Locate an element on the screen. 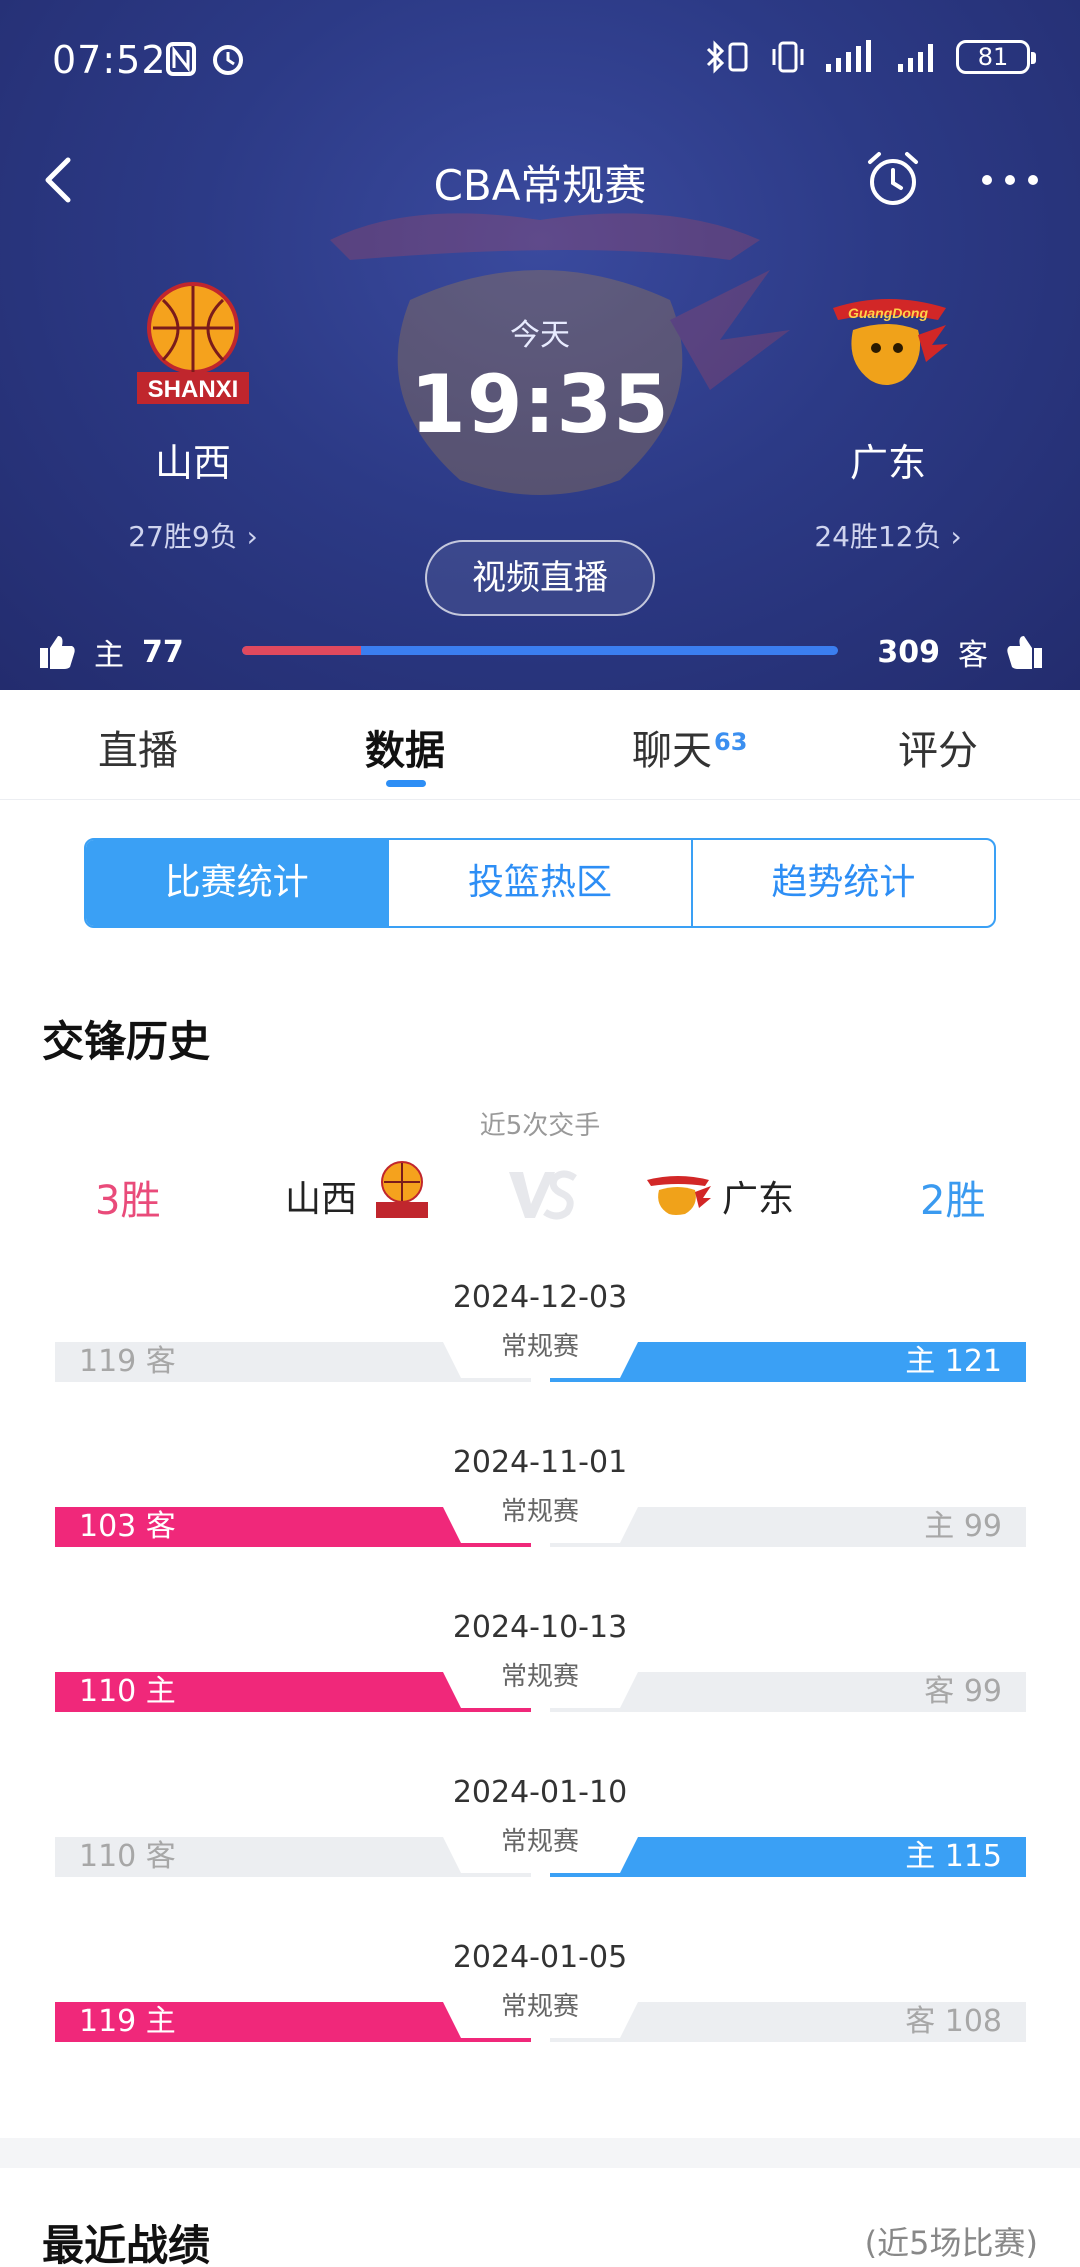  shanxi-small-logo-icon is located at coordinates (402, 1189).